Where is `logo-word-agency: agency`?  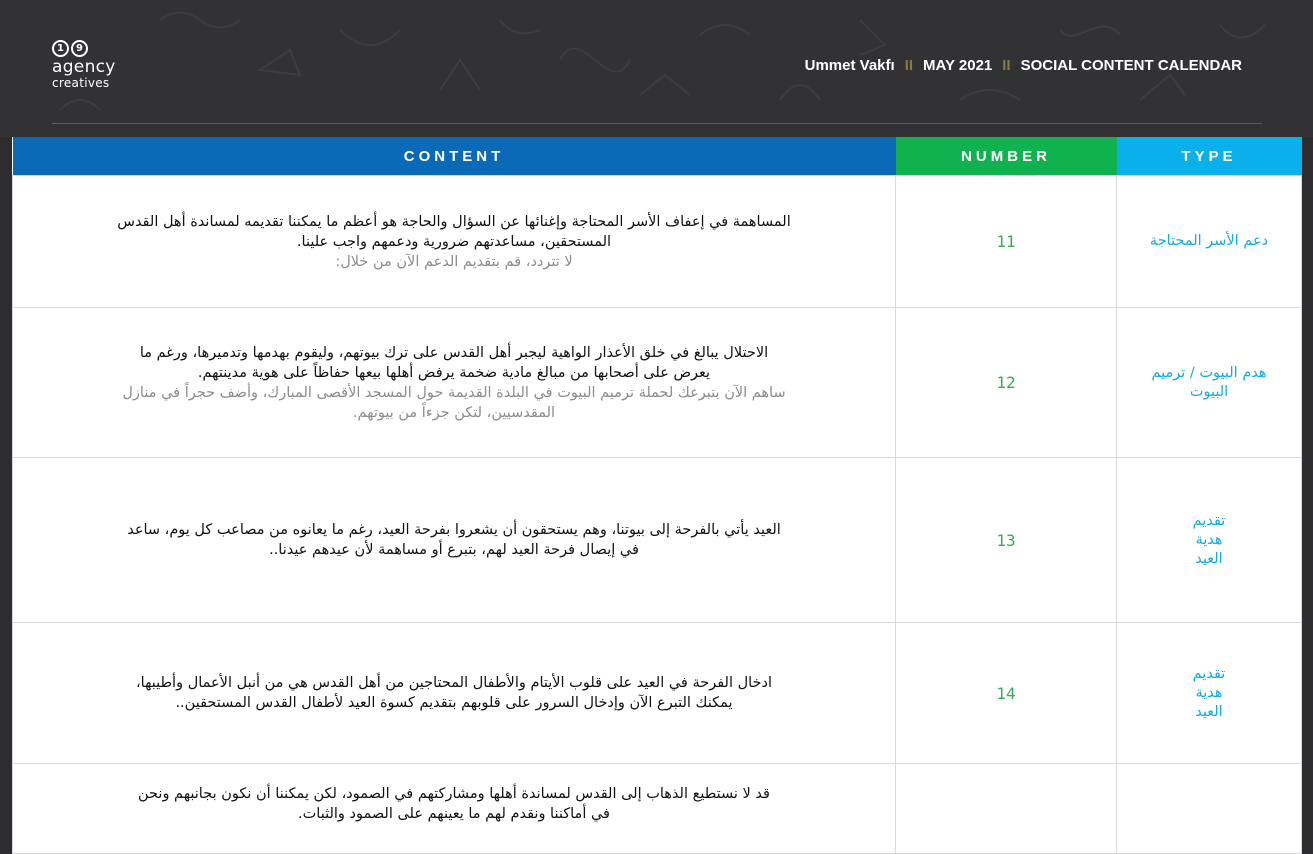
logo-word-agency: agency is located at coordinates (84, 67).